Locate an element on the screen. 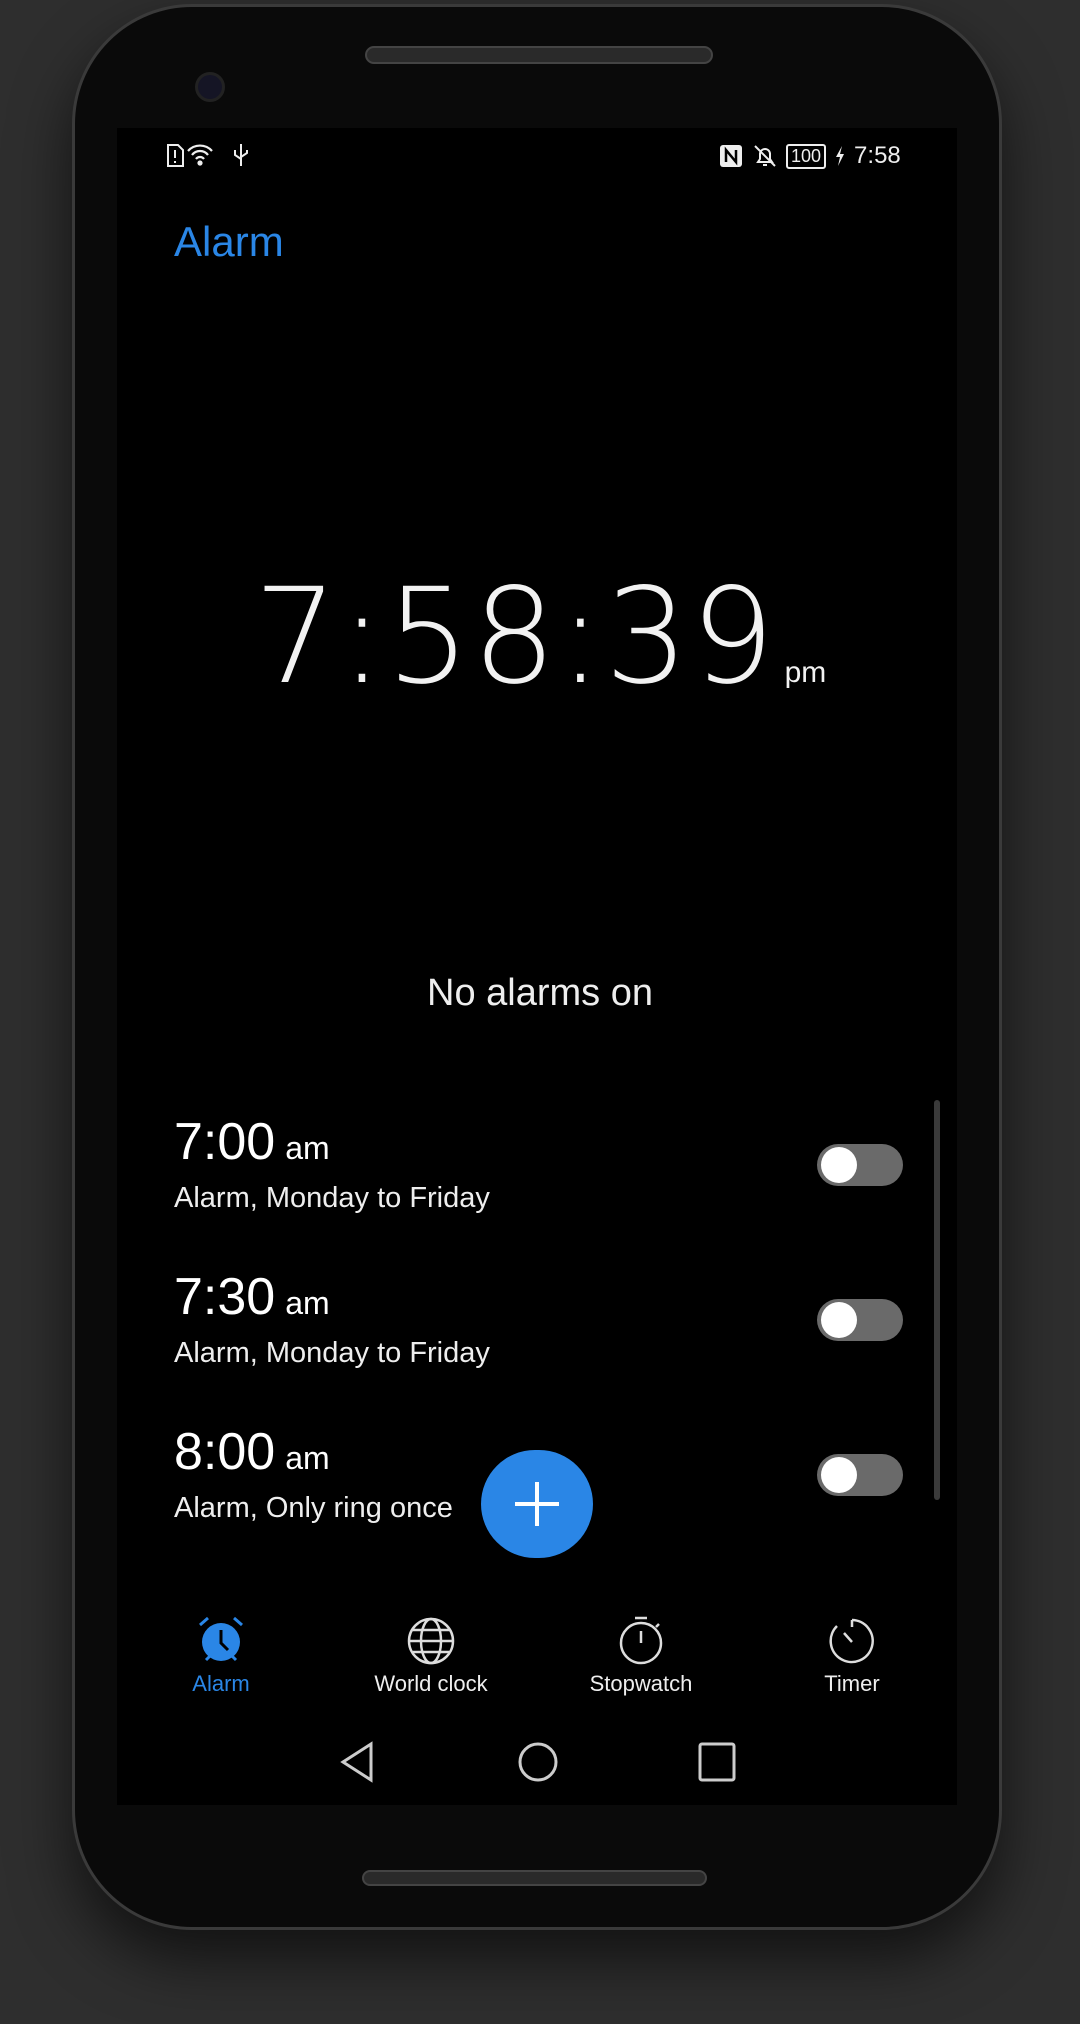  wifi-icon is located at coordinates (200, 155).